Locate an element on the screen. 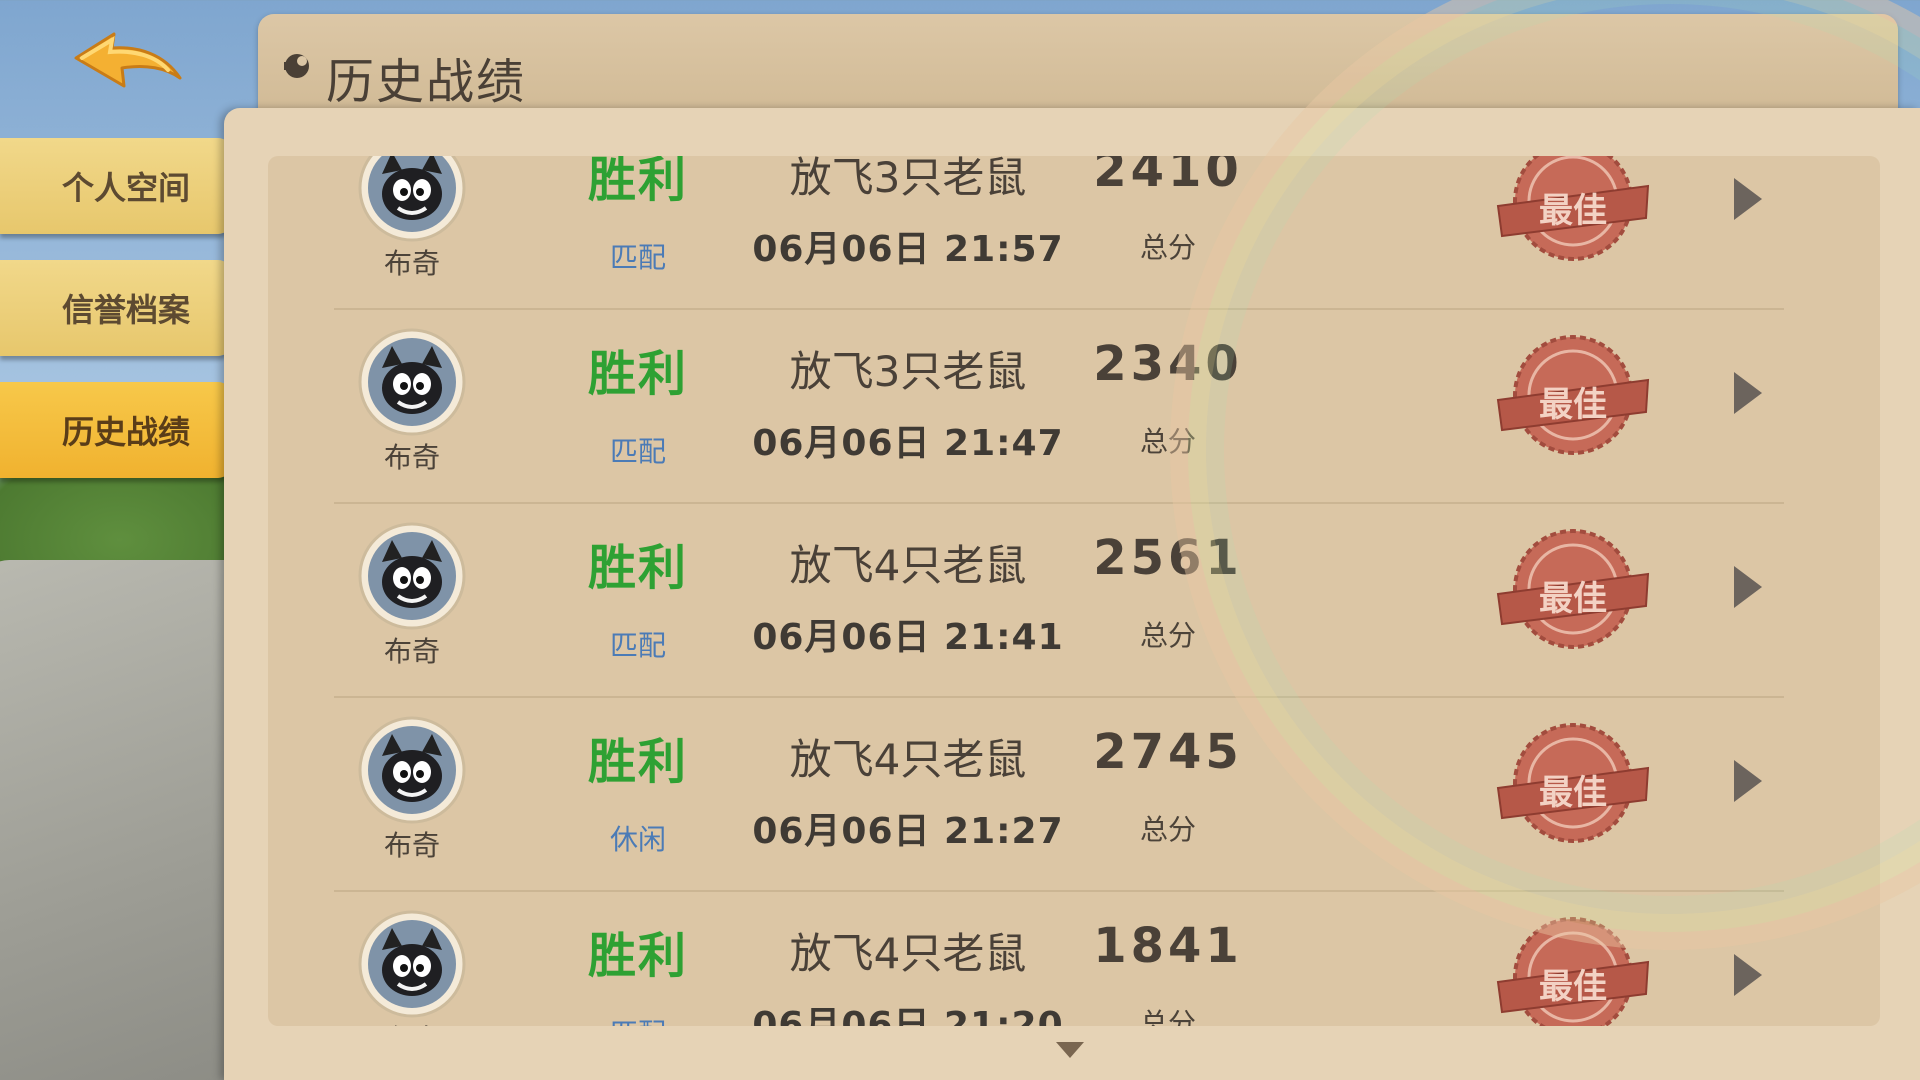 This screenshot has height=1080, width=1920. sidebar-item-label: 信誉档案 is located at coordinates (125, 310).